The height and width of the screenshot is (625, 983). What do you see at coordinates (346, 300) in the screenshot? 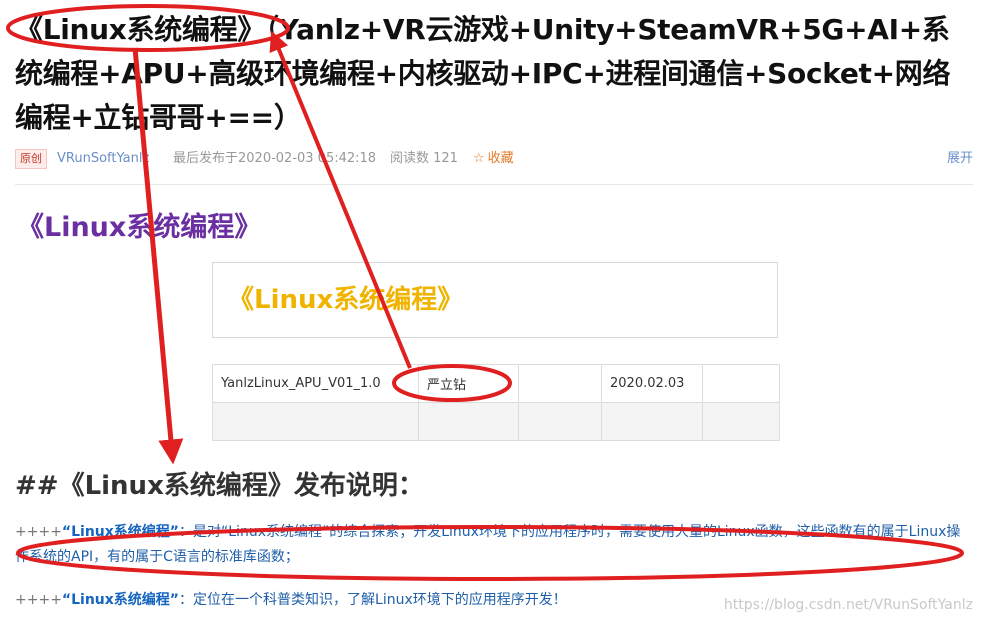
I see `title-box-text: 《Linux系统编程》` at bounding box center [346, 300].